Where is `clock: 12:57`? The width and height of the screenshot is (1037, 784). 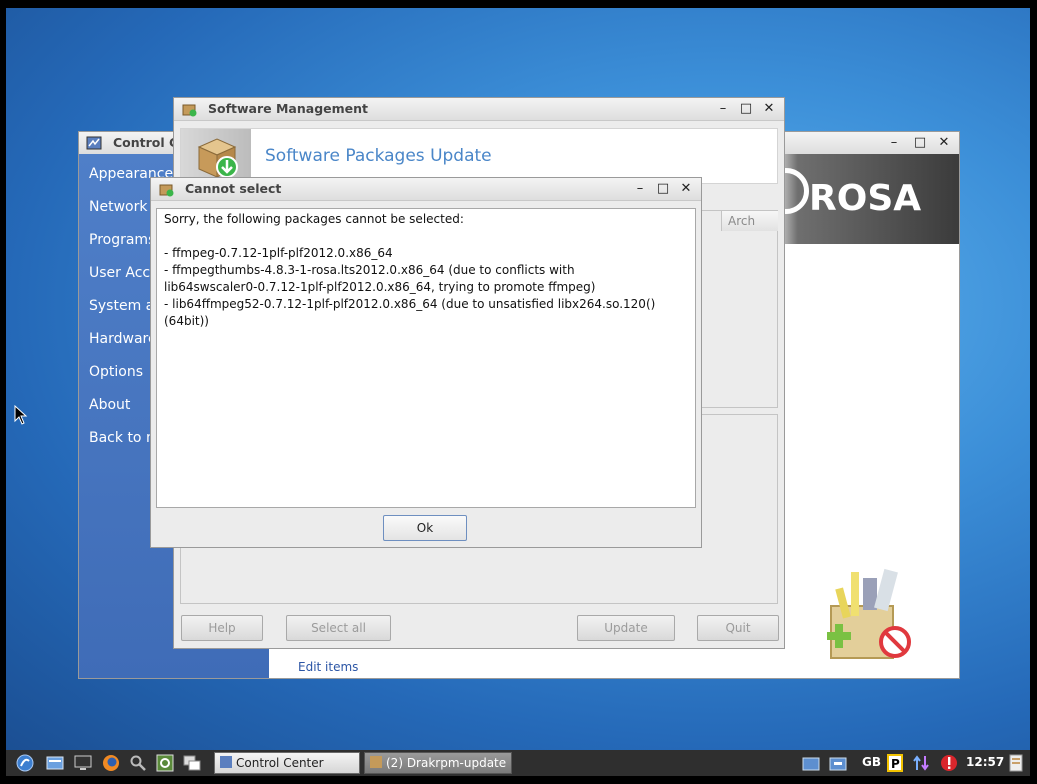
clock: 12:57 is located at coordinates (985, 762).